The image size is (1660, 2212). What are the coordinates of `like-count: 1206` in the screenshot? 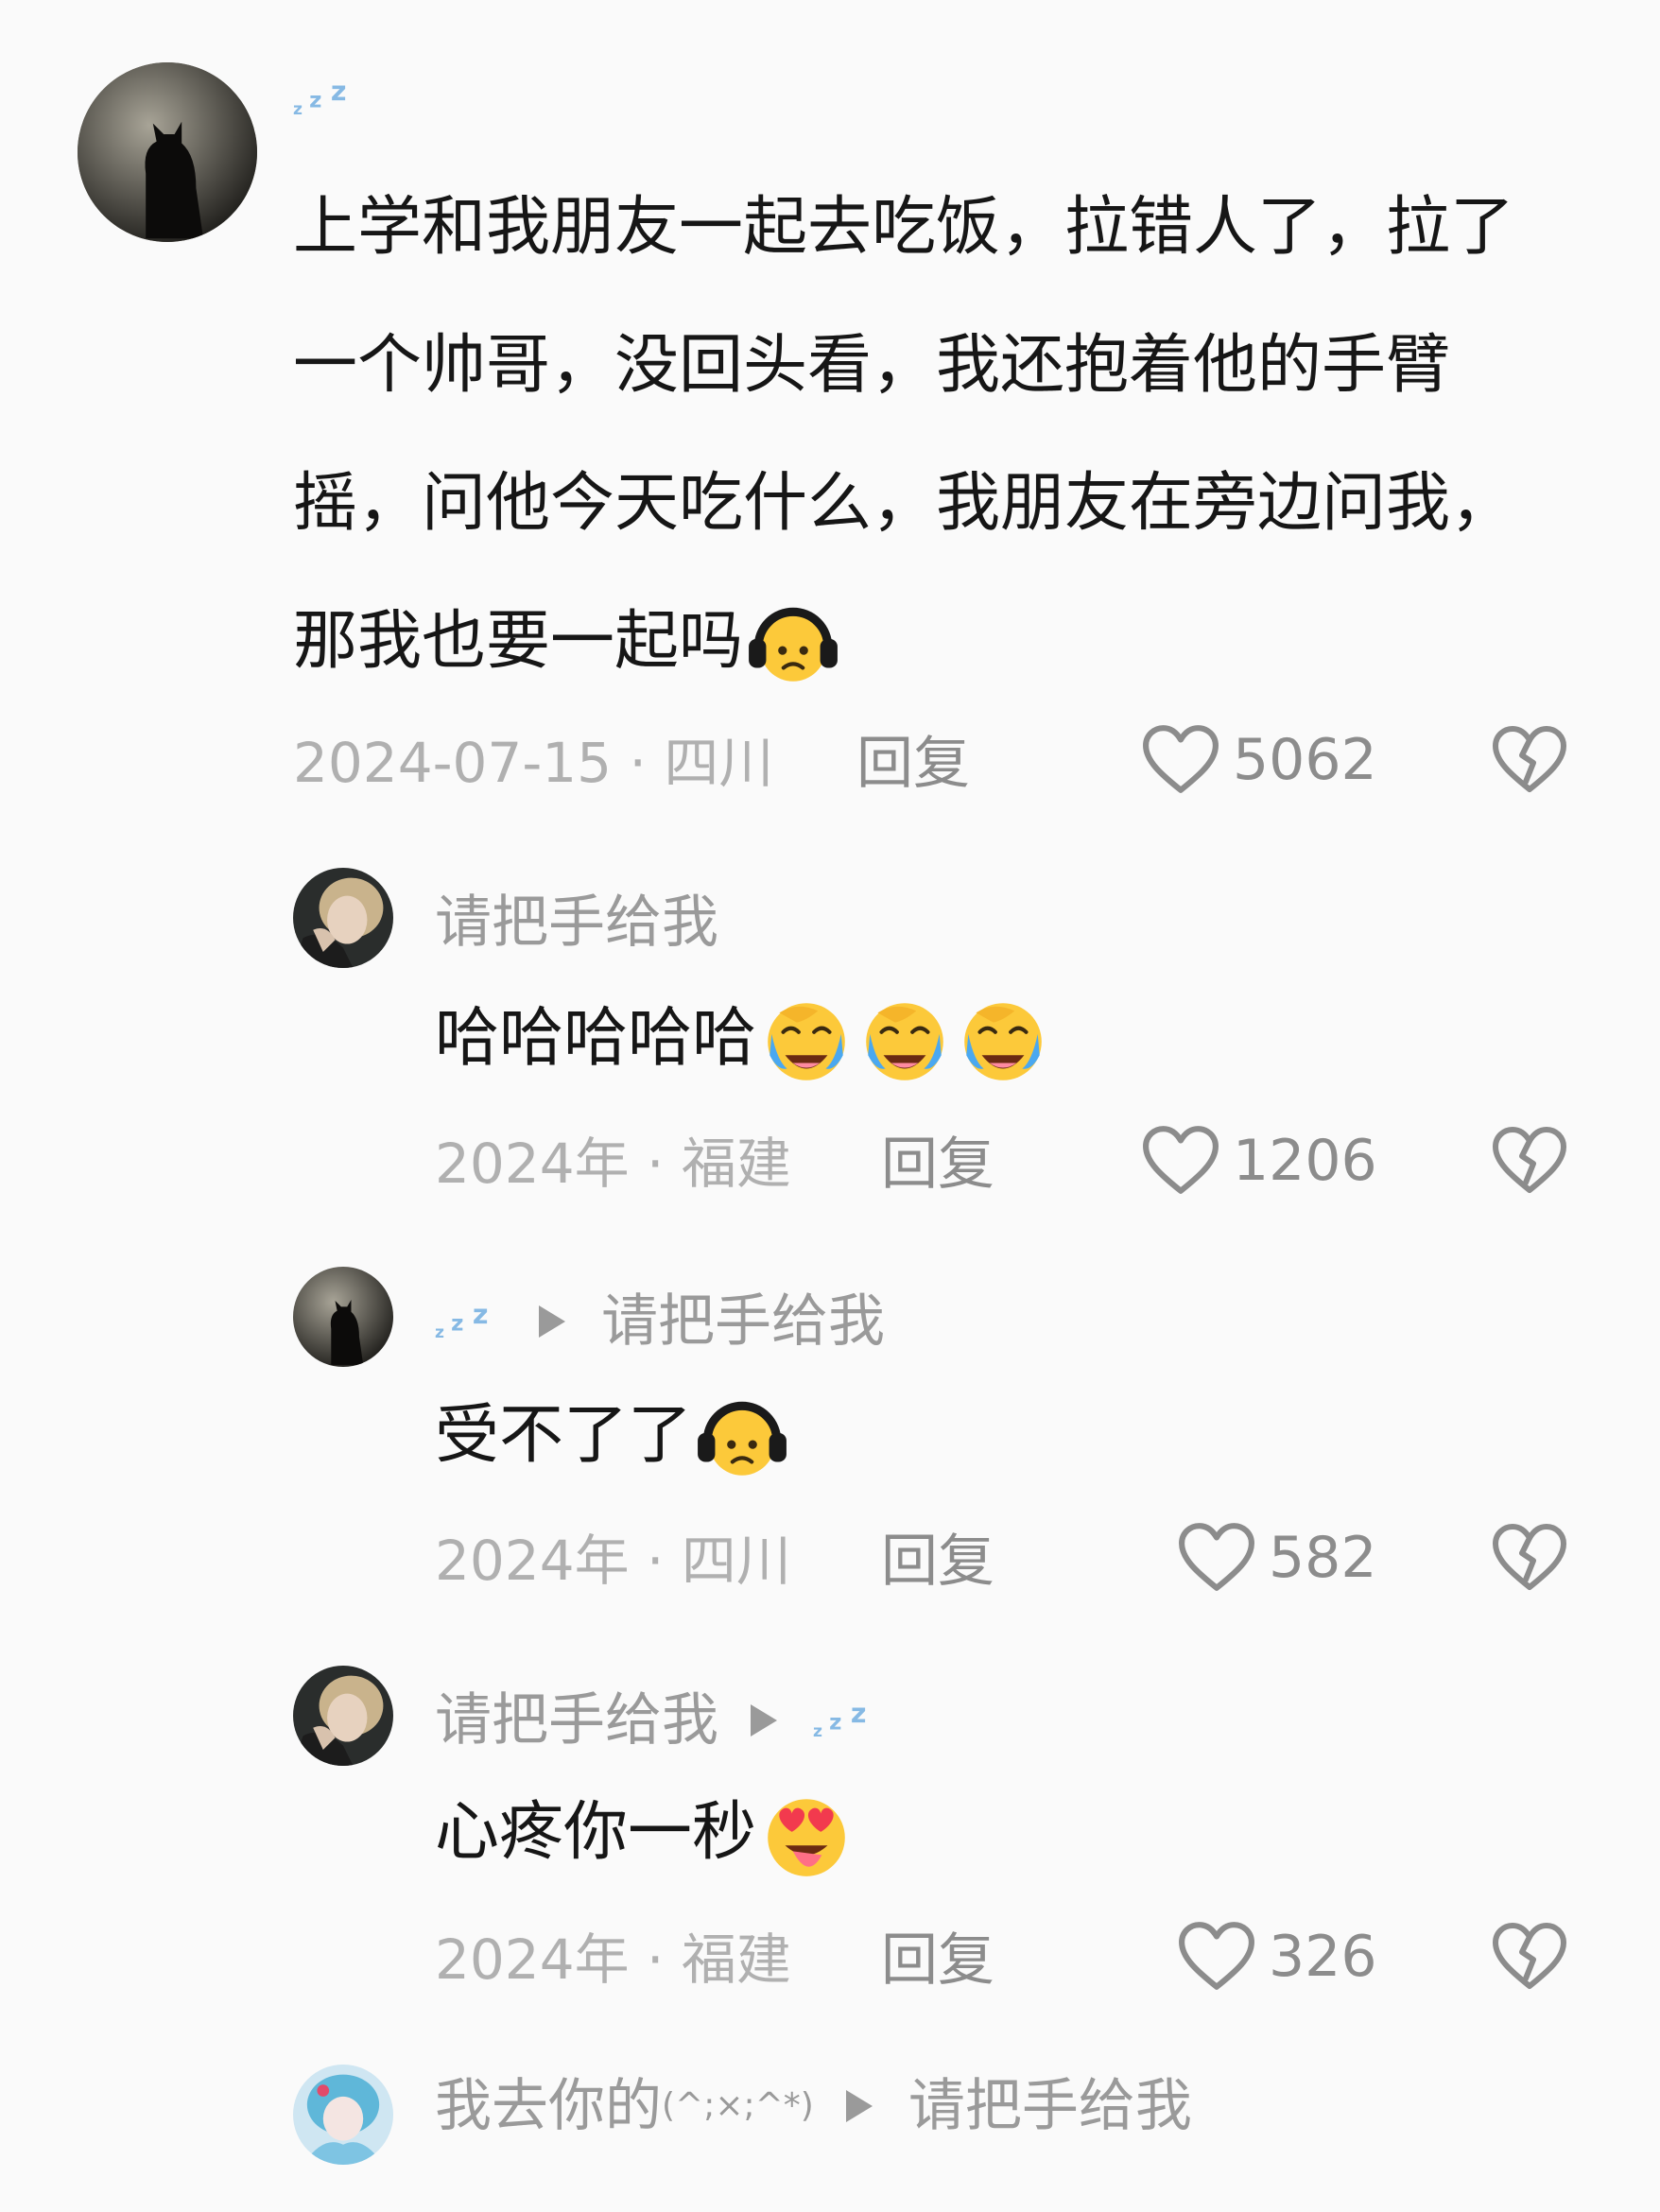 It's located at (1305, 1161).